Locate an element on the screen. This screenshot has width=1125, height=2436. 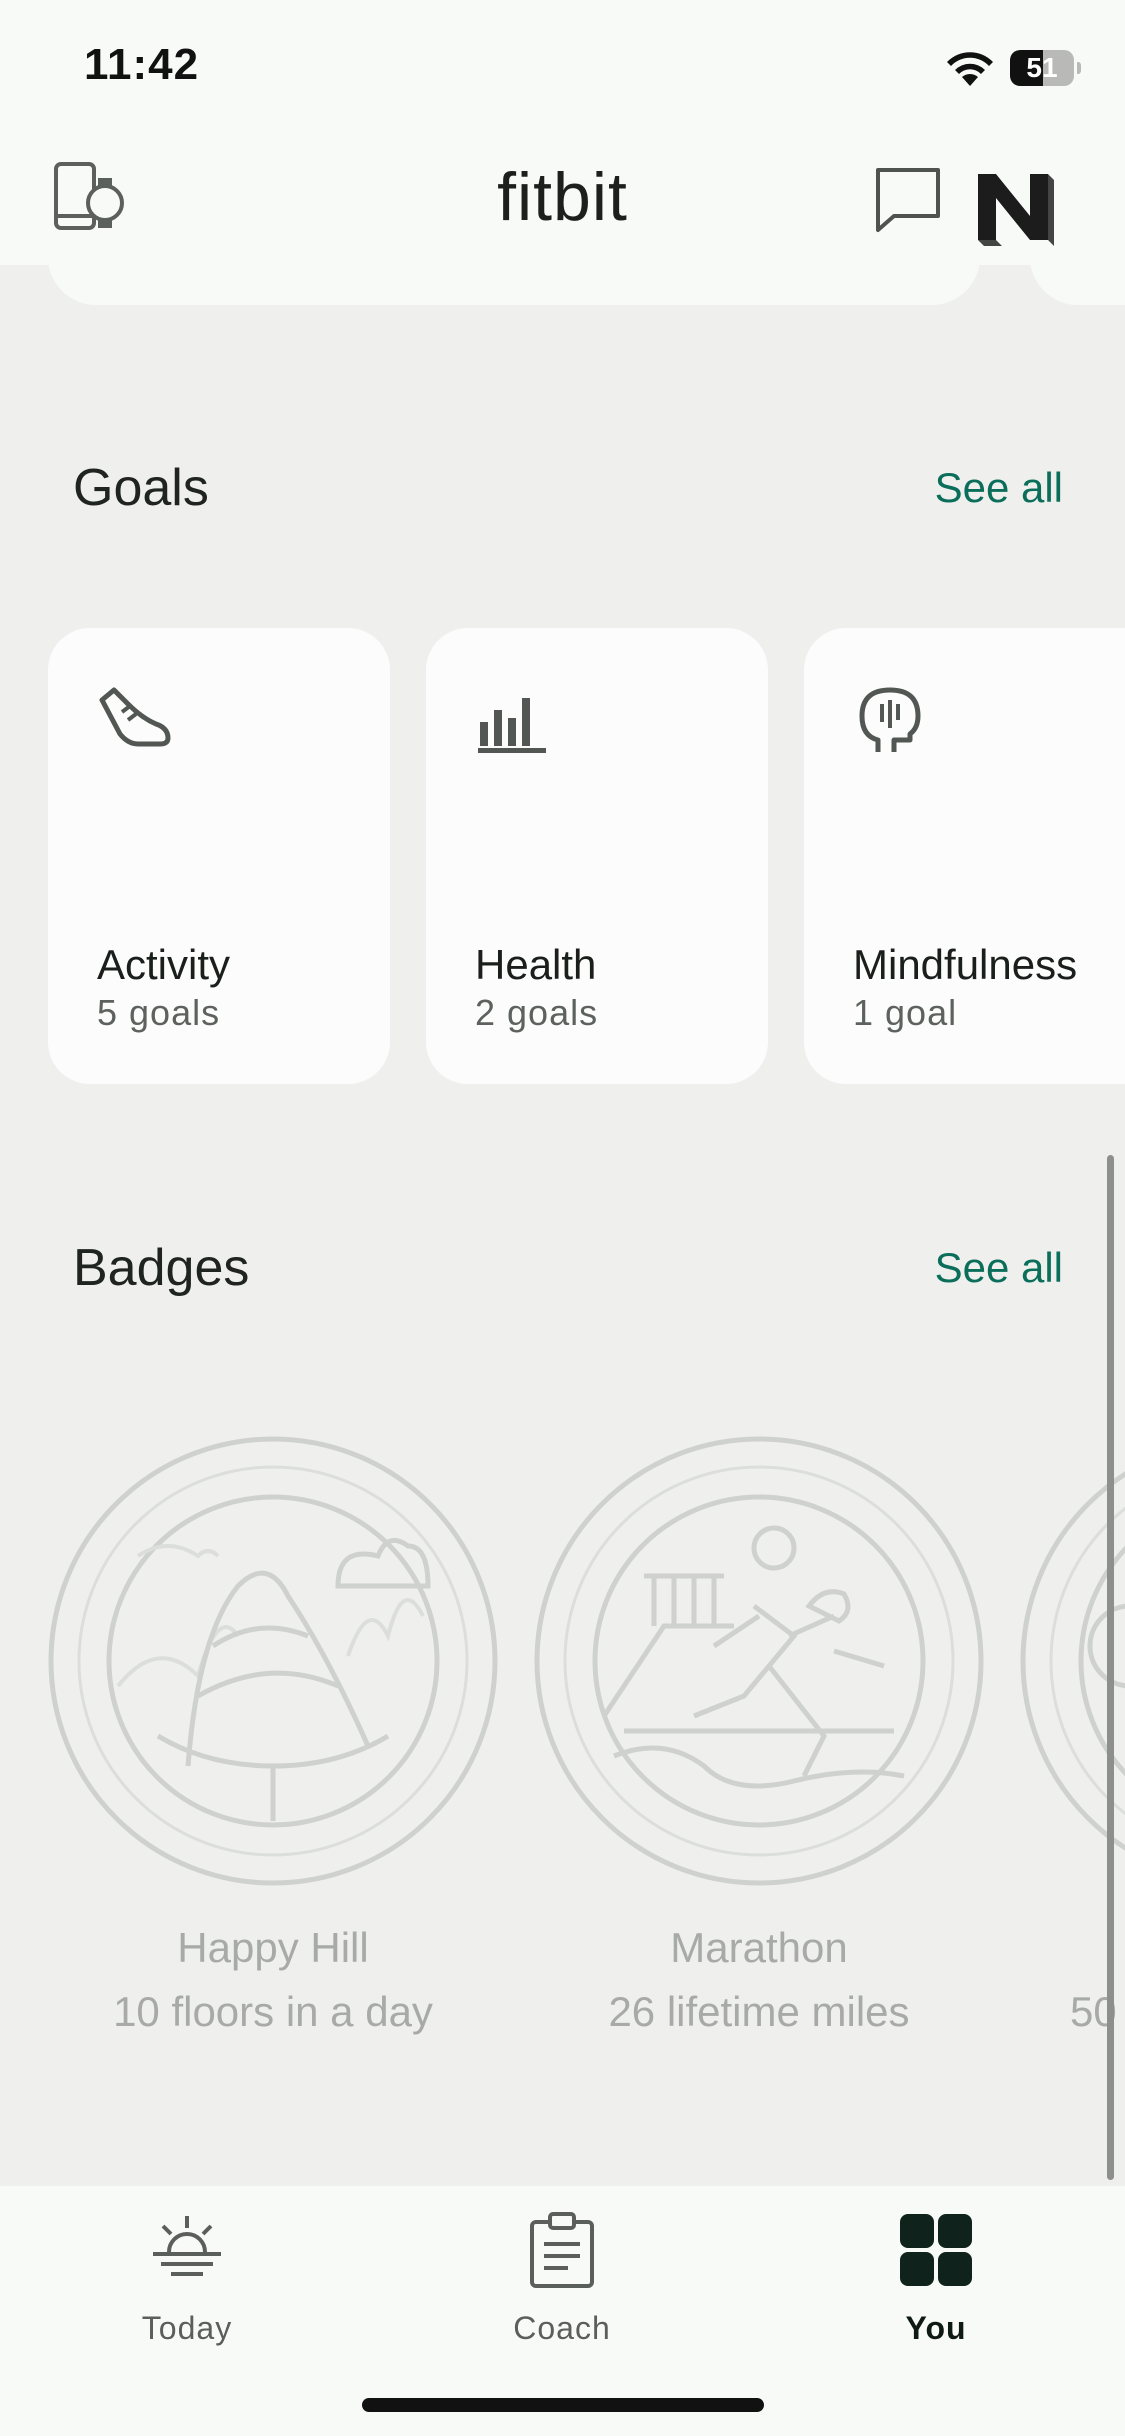
badge-name: Marathon is located at coordinates (759, 1947).